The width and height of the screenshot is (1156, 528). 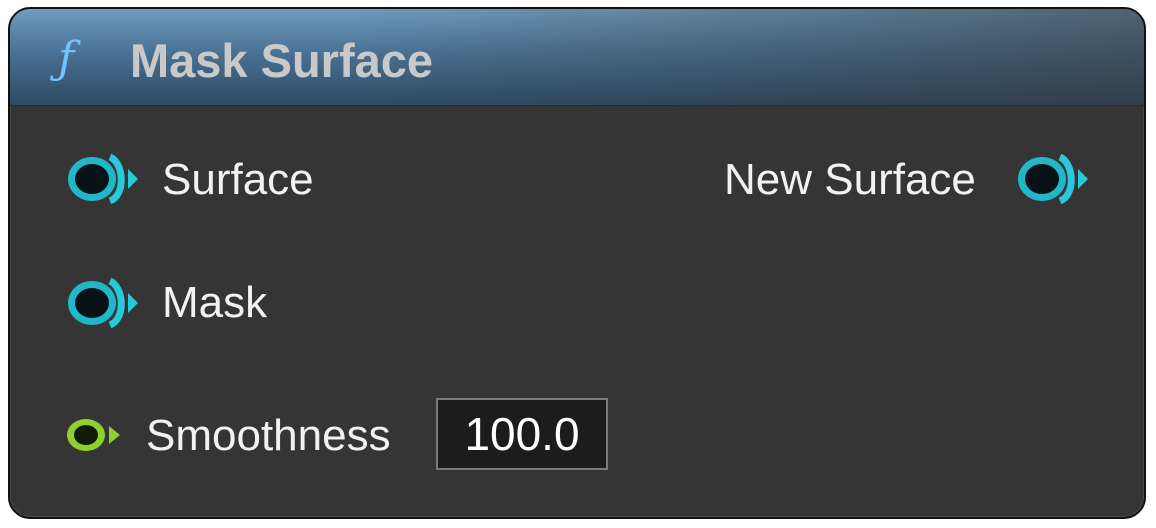 I want to click on surface-input-pin-icon, so click(x=102, y=179).